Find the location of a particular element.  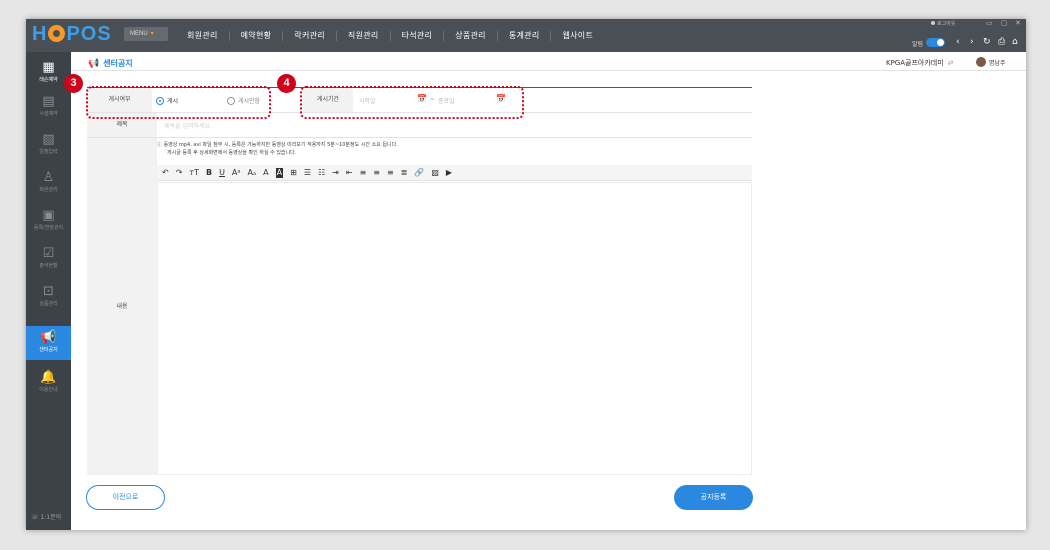

register-icon: ▣ is located at coordinates (48, 215).